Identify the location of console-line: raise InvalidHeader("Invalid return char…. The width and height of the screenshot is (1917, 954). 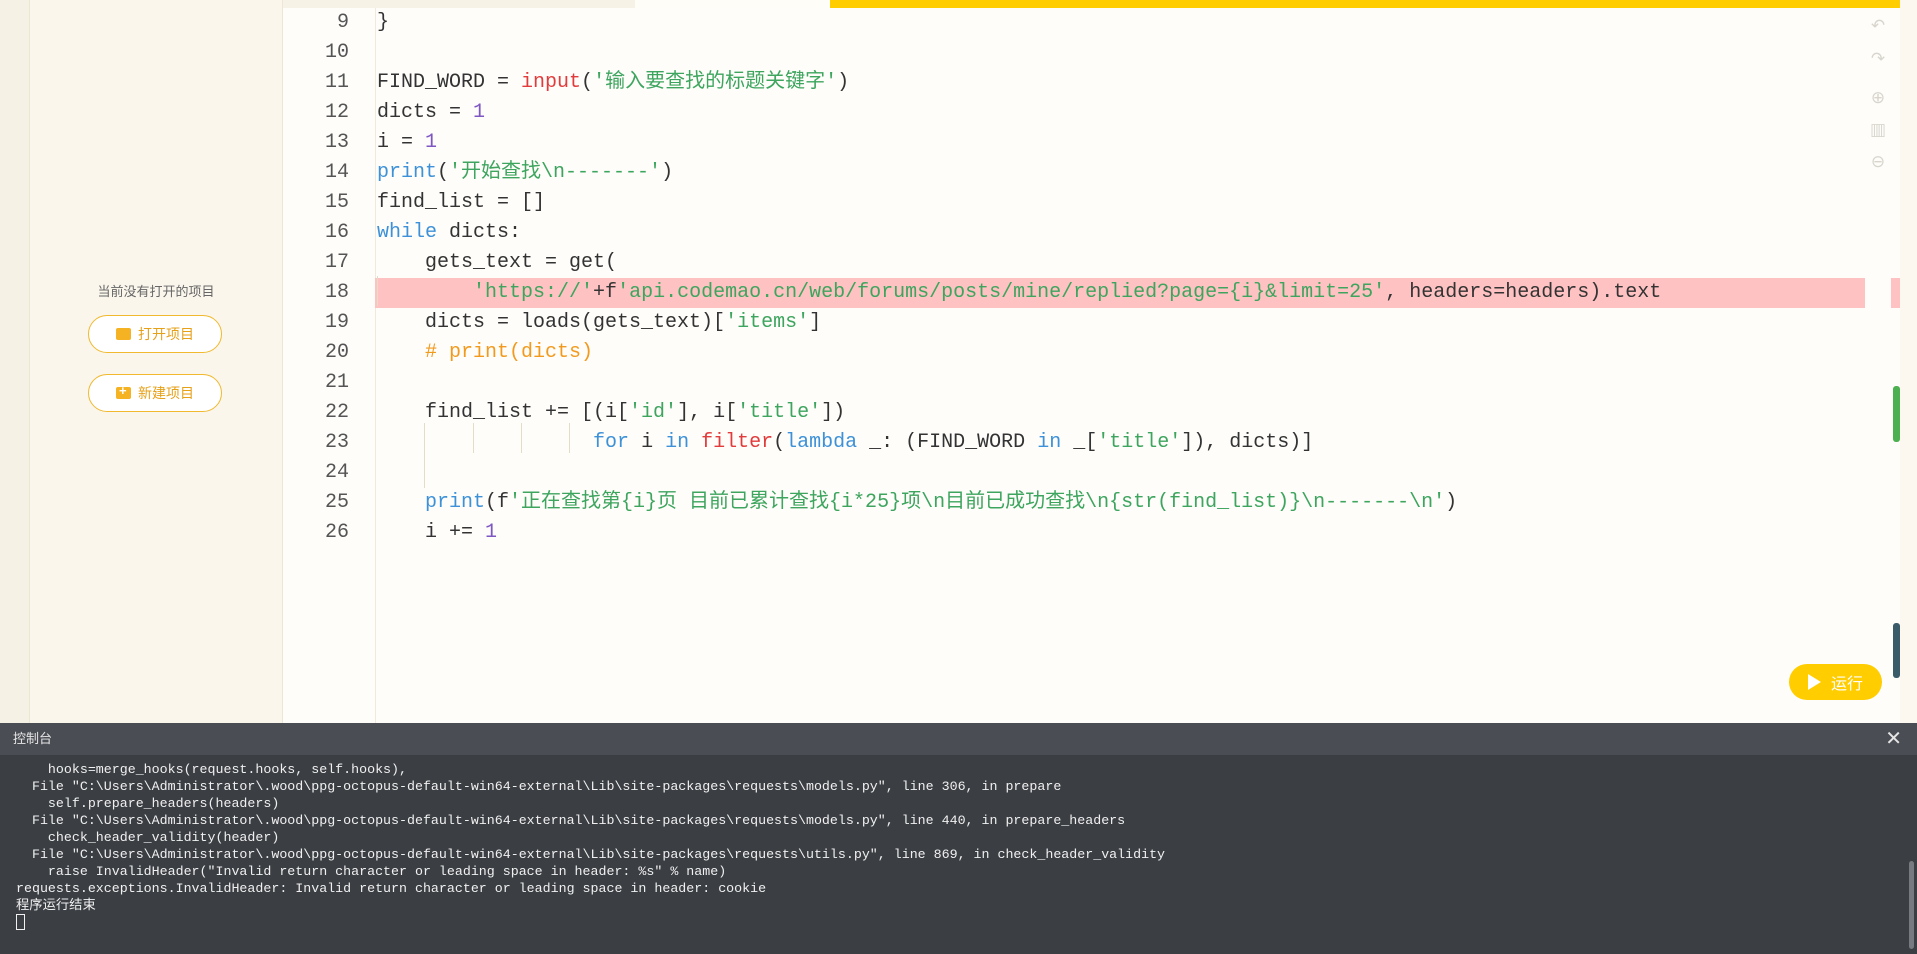
(371, 871).